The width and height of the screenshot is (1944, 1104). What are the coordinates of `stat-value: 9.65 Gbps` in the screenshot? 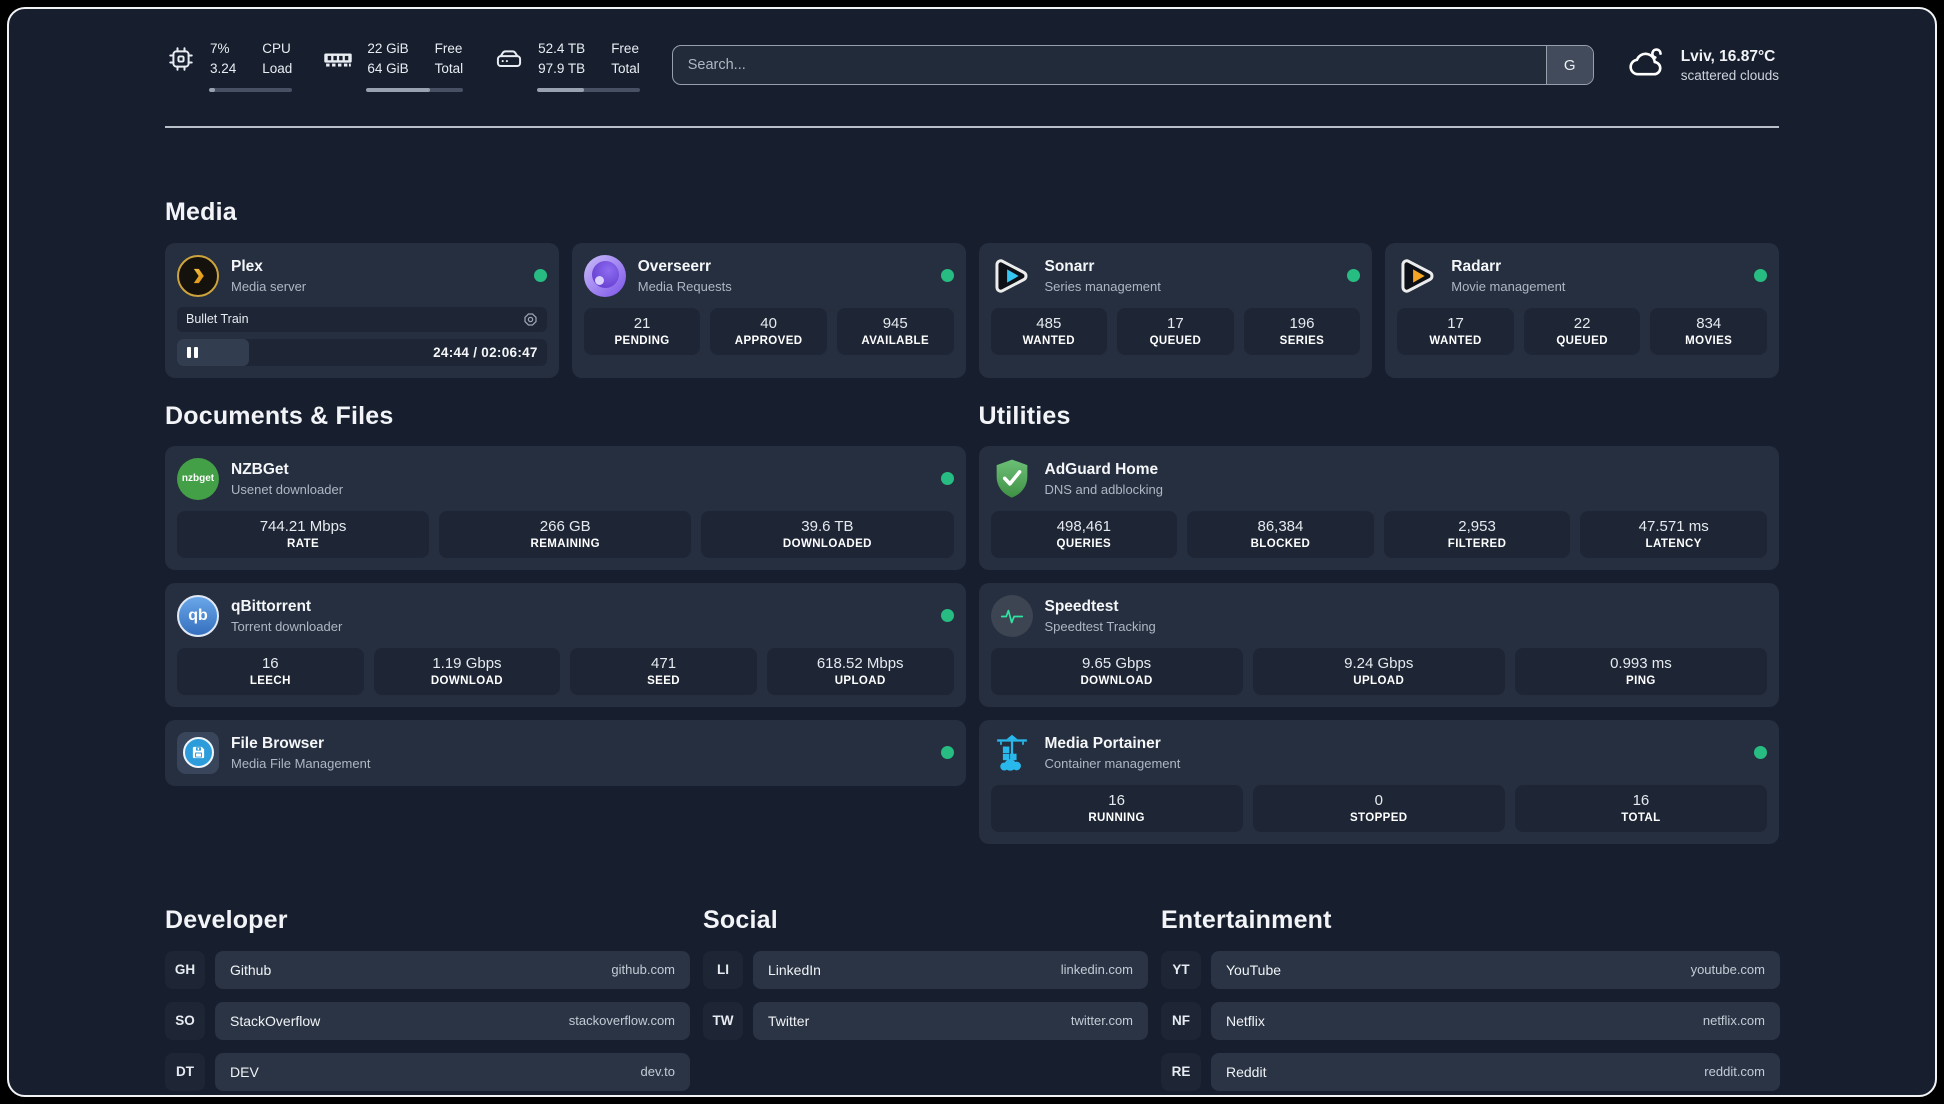 It's located at (1116, 663).